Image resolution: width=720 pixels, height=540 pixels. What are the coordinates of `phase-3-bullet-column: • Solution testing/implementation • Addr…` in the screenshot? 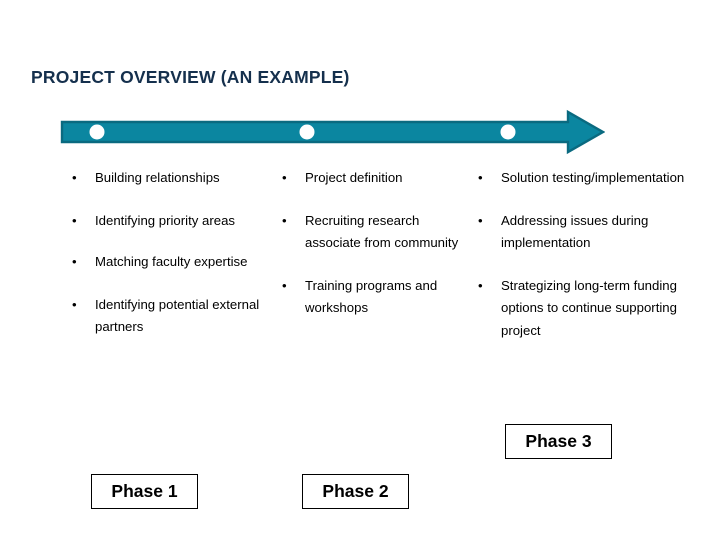 It's located at (589, 255).